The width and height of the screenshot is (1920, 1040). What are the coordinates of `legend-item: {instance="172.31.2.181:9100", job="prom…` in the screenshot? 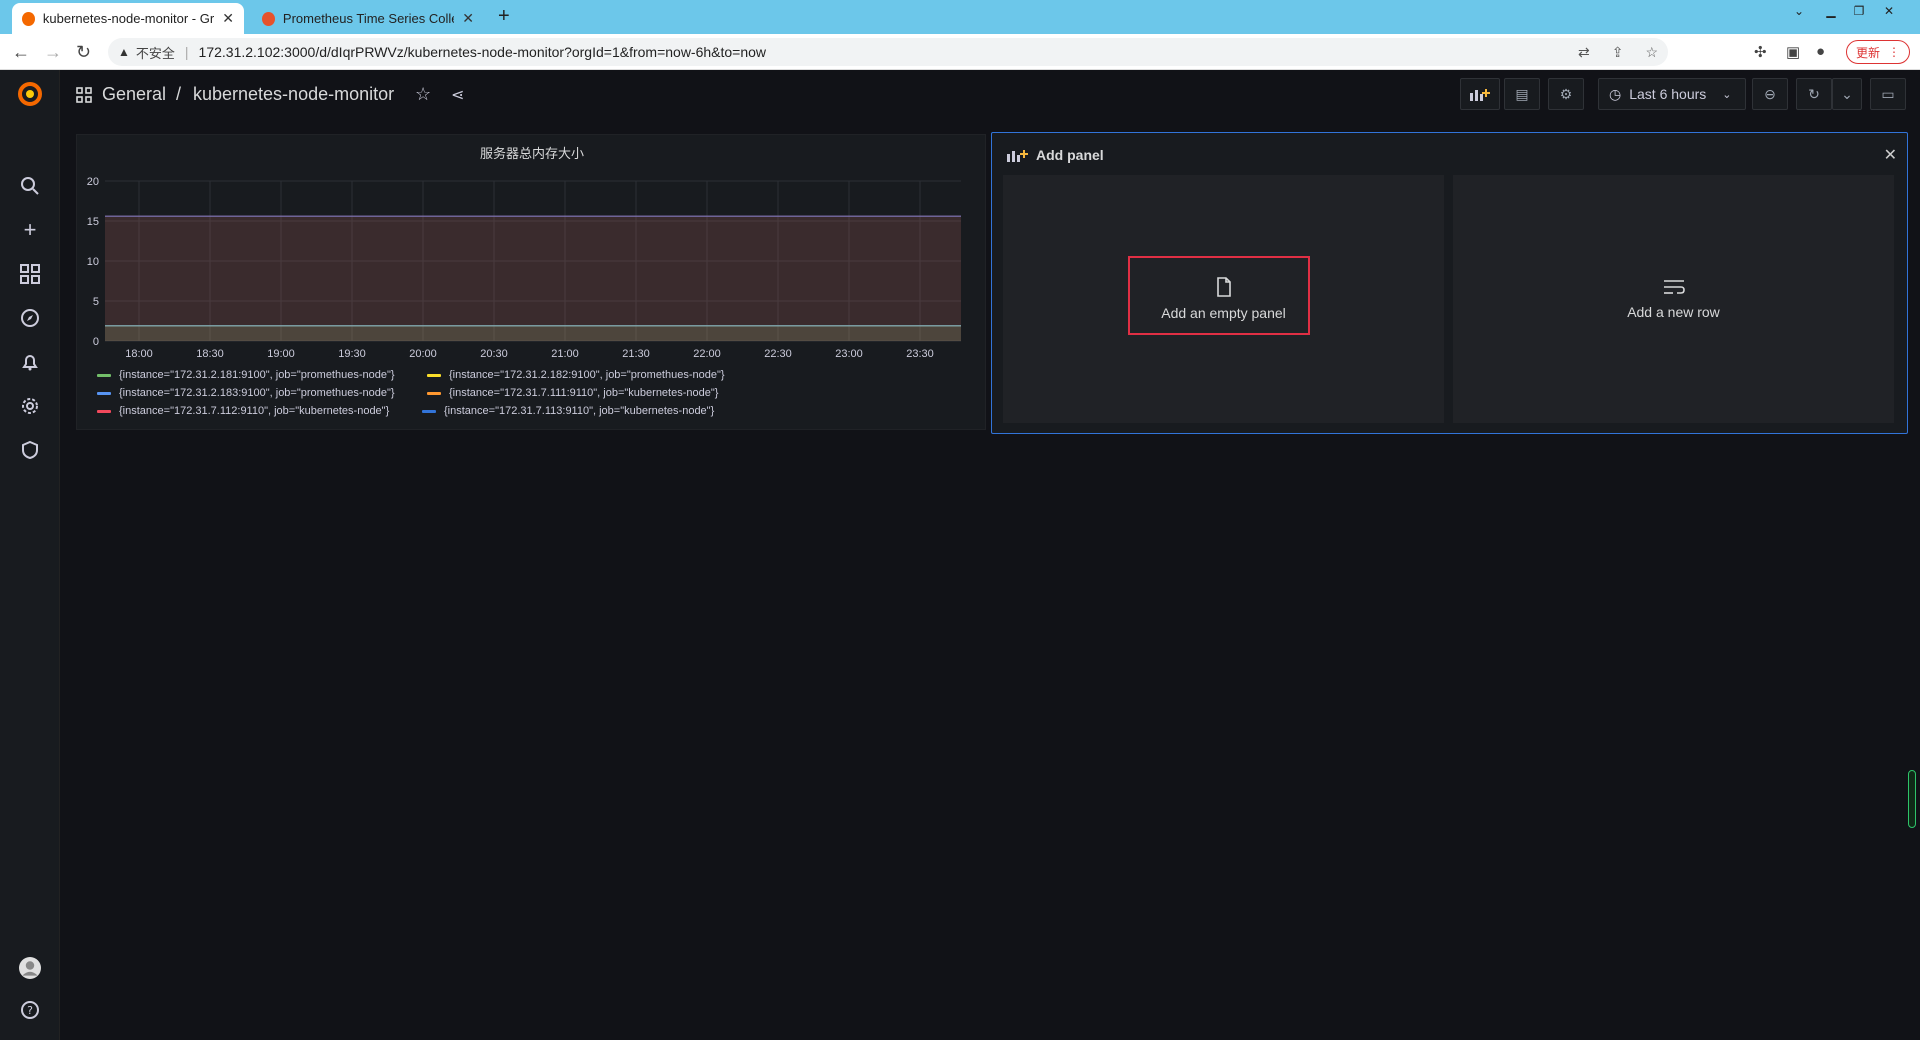 It's located at (246, 375).